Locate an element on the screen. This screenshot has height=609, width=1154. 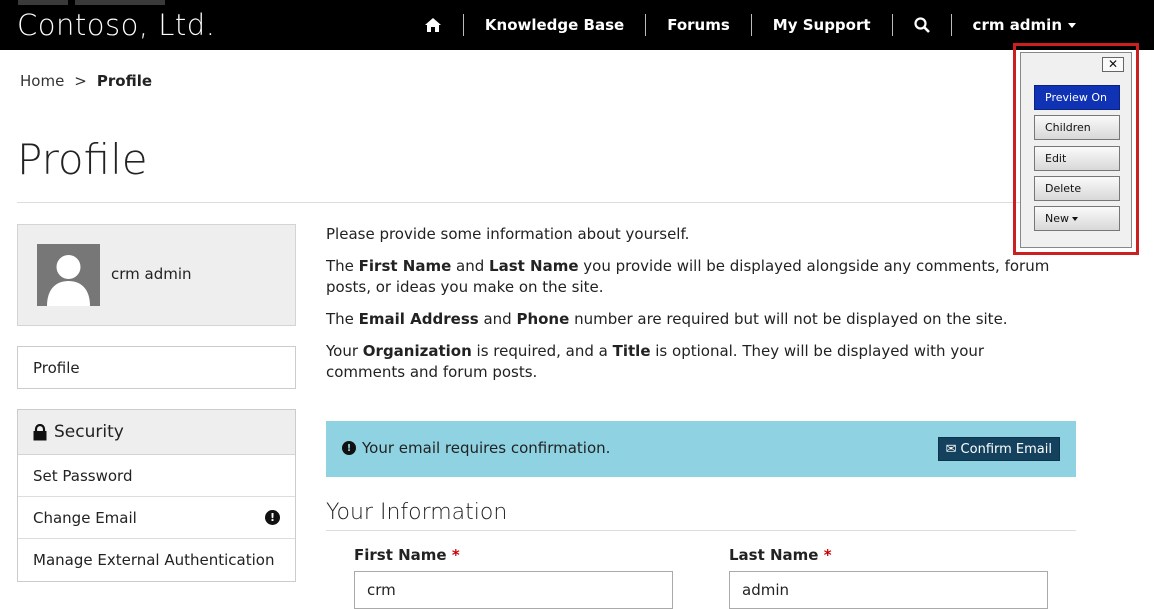
user-card: crm admin is located at coordinates (156, 275).